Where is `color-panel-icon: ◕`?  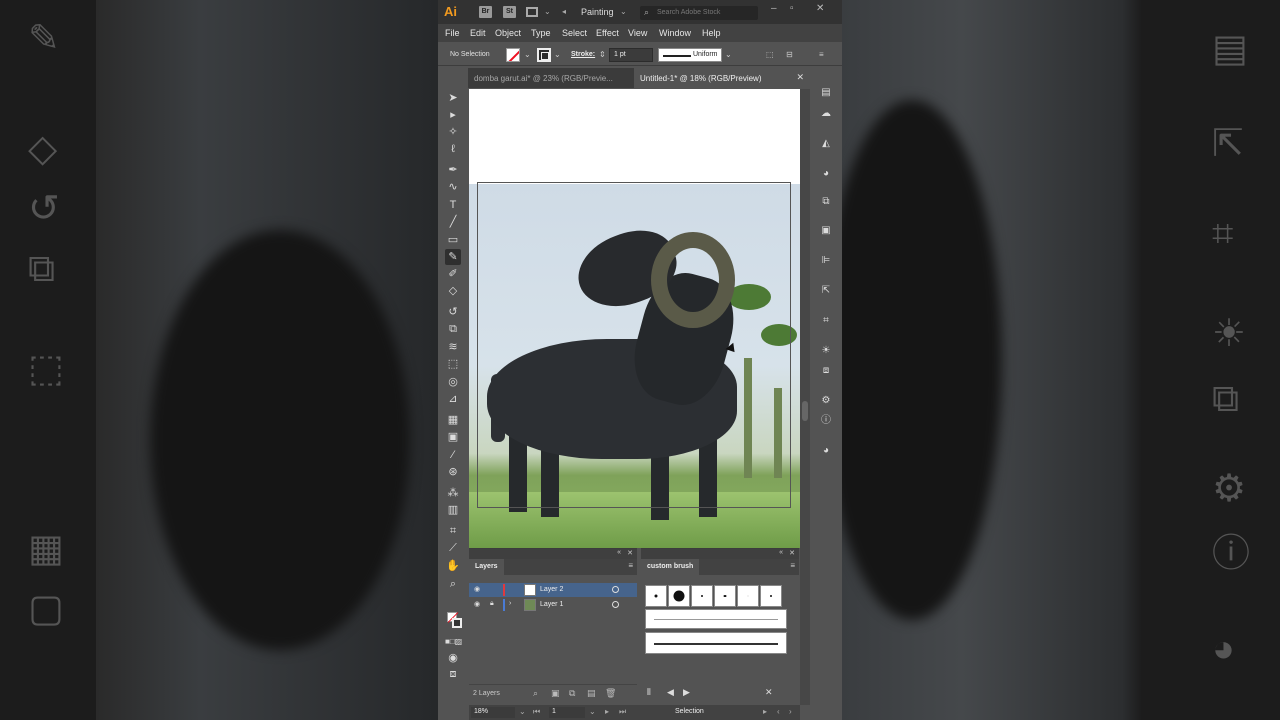 color-panel-icon: ◕ is located at coordinates (826, 174).